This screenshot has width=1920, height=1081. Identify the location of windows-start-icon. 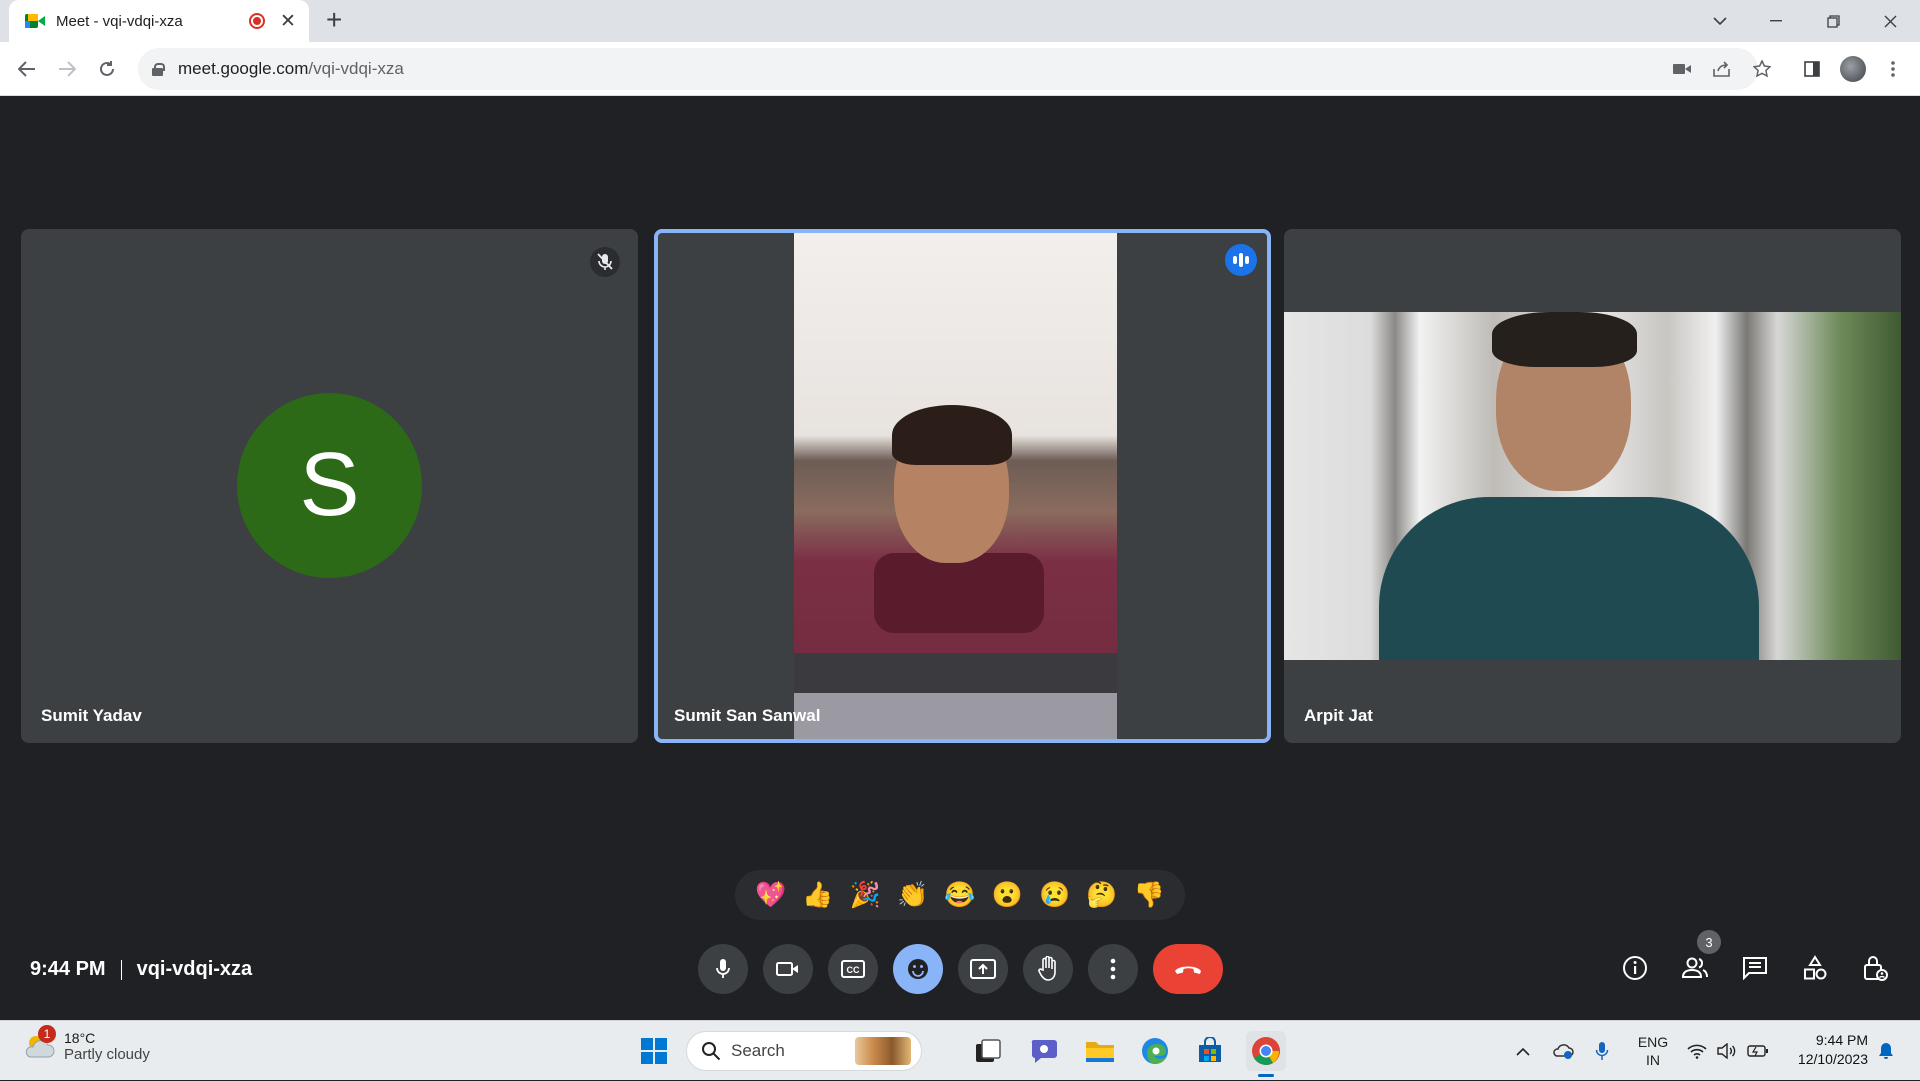
(654, 1051).